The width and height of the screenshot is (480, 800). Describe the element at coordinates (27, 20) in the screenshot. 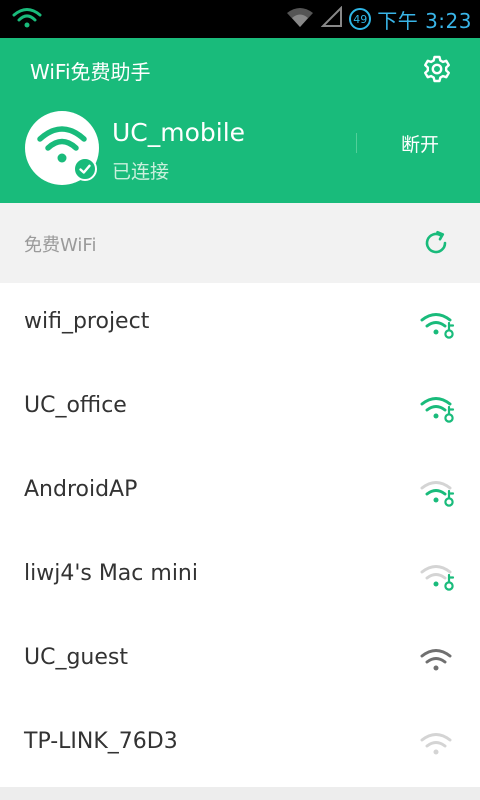

I see `wifi-signal-icon` at that location.